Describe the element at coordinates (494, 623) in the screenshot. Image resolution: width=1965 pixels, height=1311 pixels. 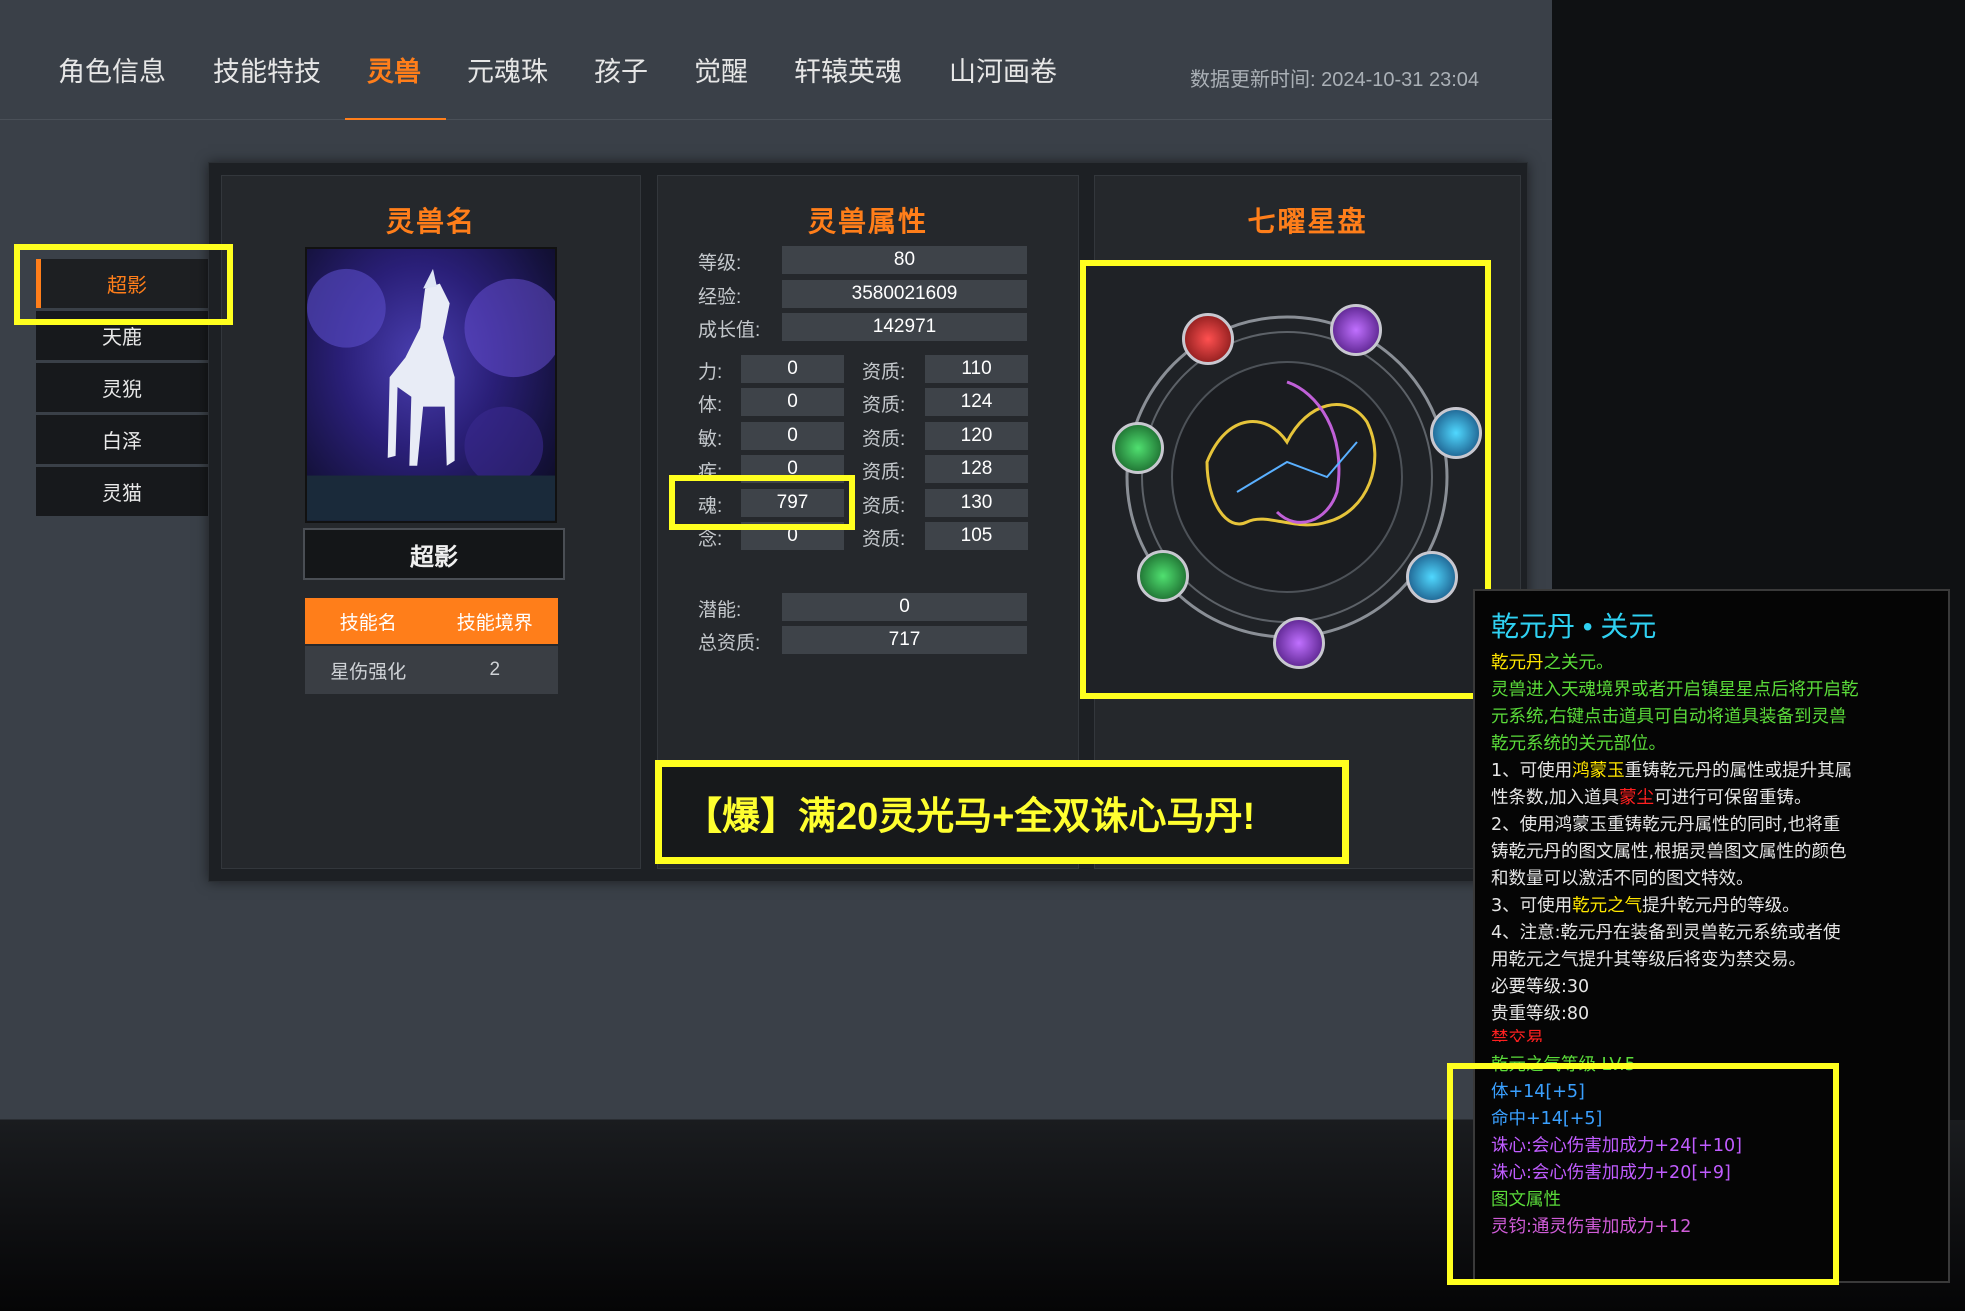
I see `skill-level-header: 技能境界` at that location.